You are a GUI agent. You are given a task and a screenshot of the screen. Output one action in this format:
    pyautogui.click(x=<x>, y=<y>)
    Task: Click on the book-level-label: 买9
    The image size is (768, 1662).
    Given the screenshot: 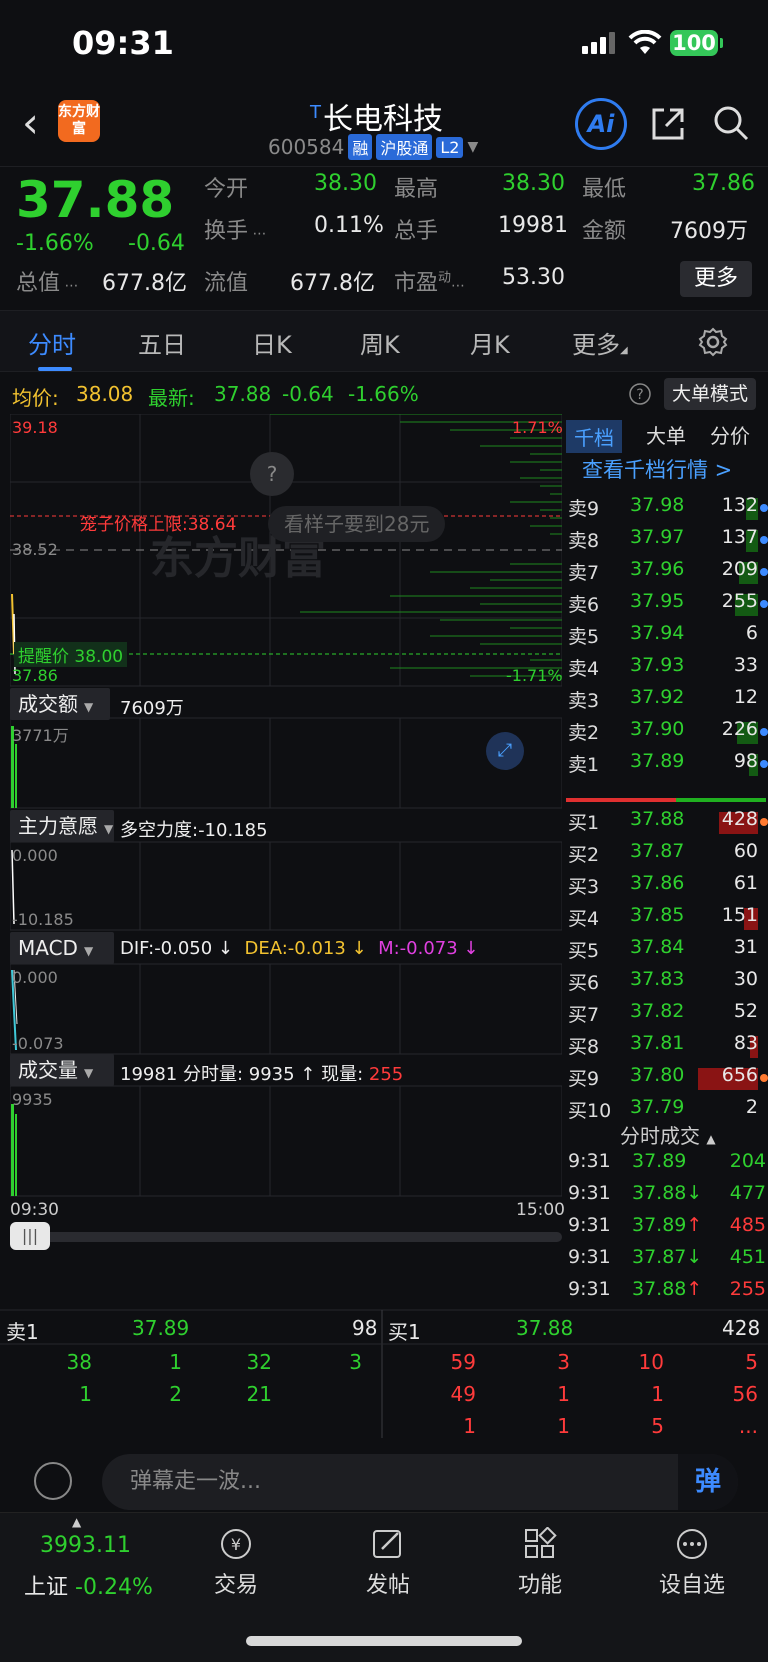 What is the action you would take?
    pyautogui.click(x=584, y=1079)
    